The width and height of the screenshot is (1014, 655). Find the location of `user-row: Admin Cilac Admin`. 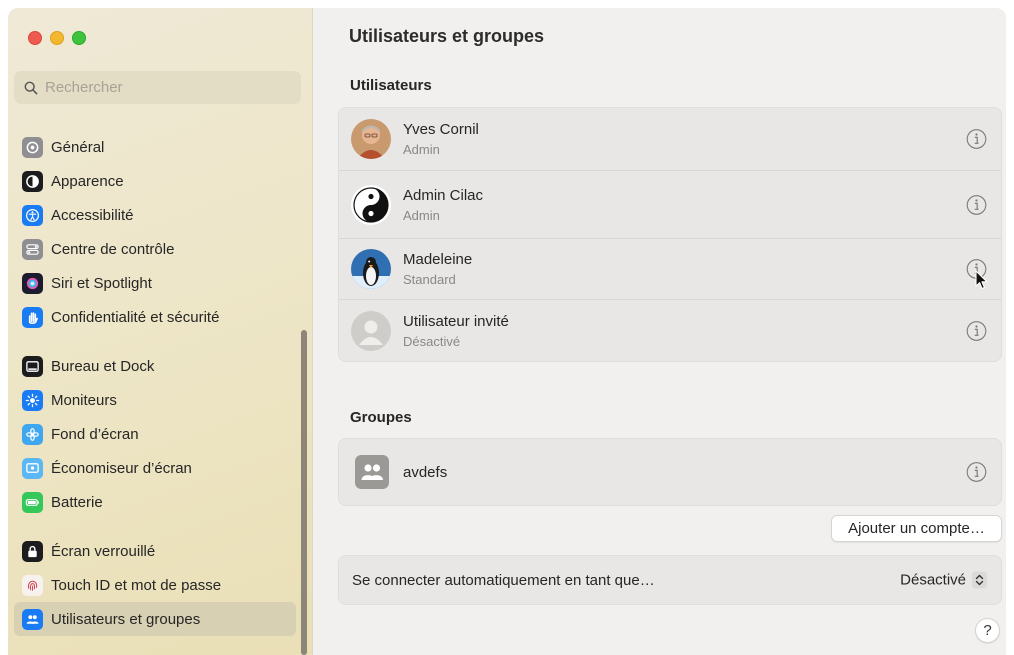

user-row: Admin Cilac Admin is located at coordinates (670, 205).